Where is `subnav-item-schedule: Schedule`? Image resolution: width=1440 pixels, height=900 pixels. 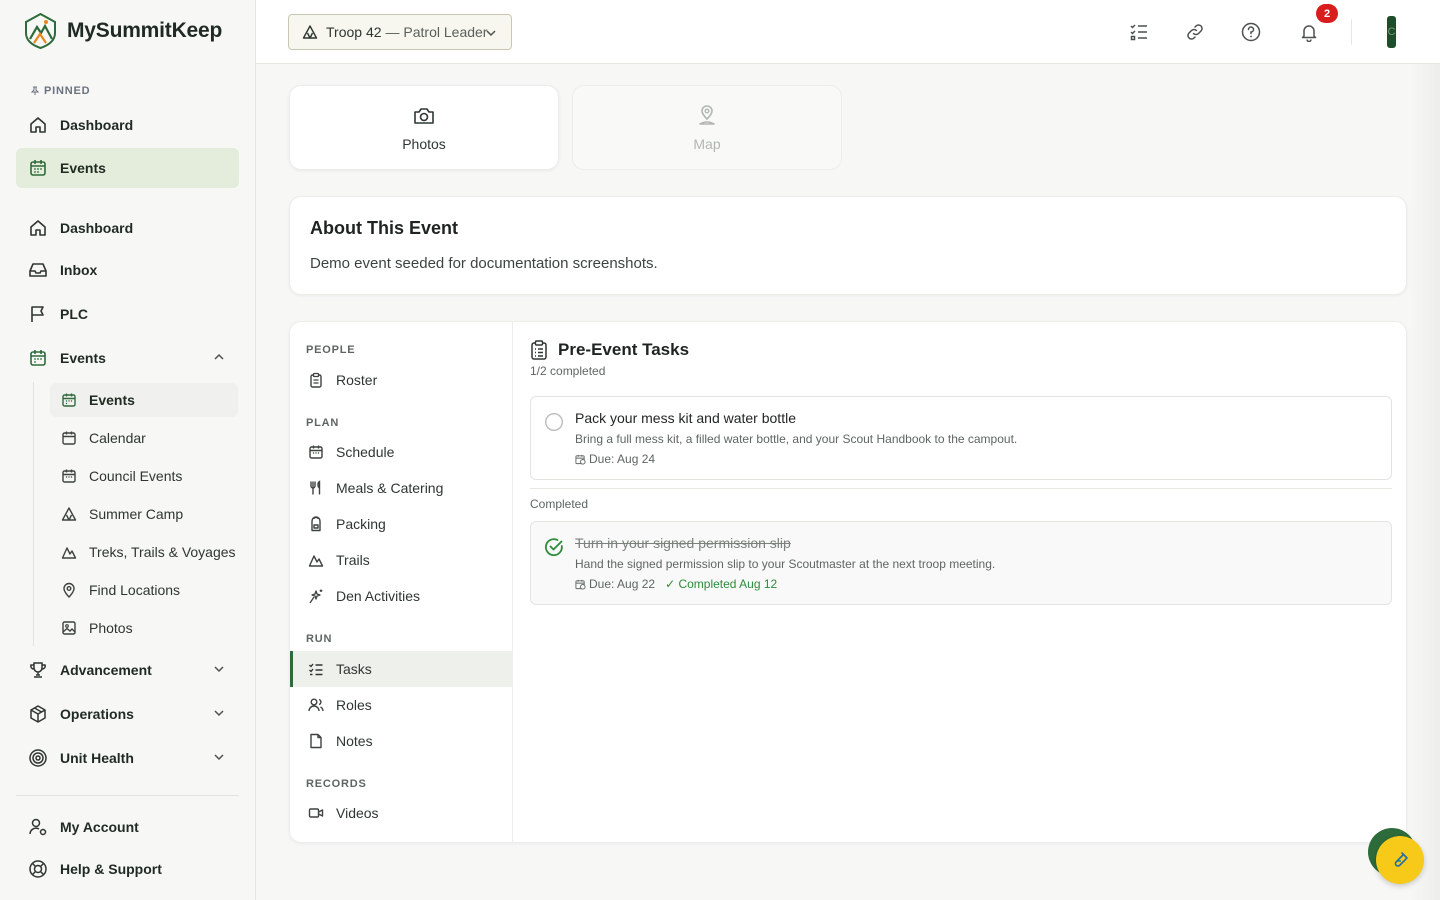
subnav-item-schedule: Schedule is located at coordinates (401, 452).